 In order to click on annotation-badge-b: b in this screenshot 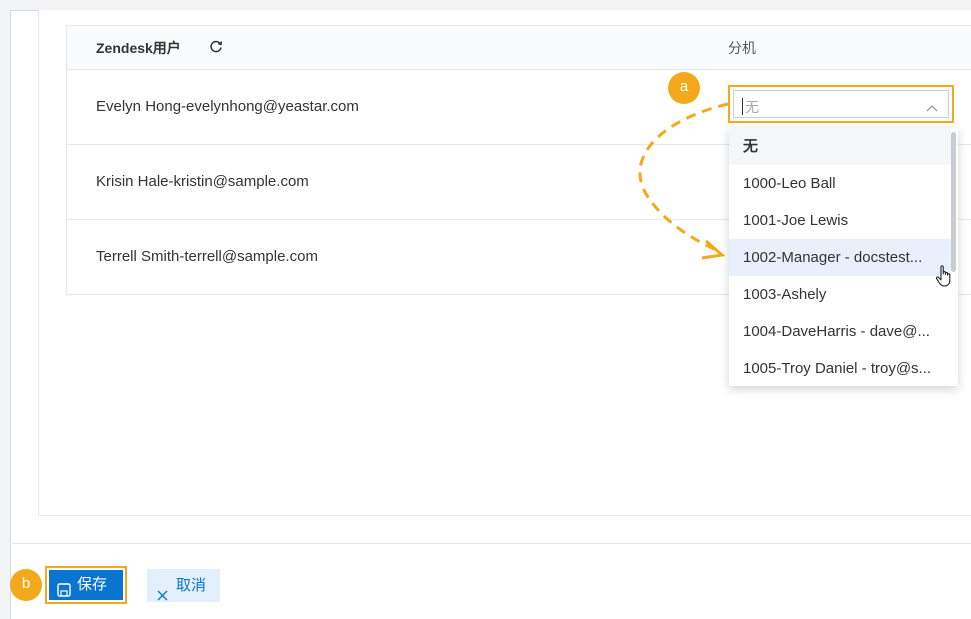, I will do `click(26, 585)`.